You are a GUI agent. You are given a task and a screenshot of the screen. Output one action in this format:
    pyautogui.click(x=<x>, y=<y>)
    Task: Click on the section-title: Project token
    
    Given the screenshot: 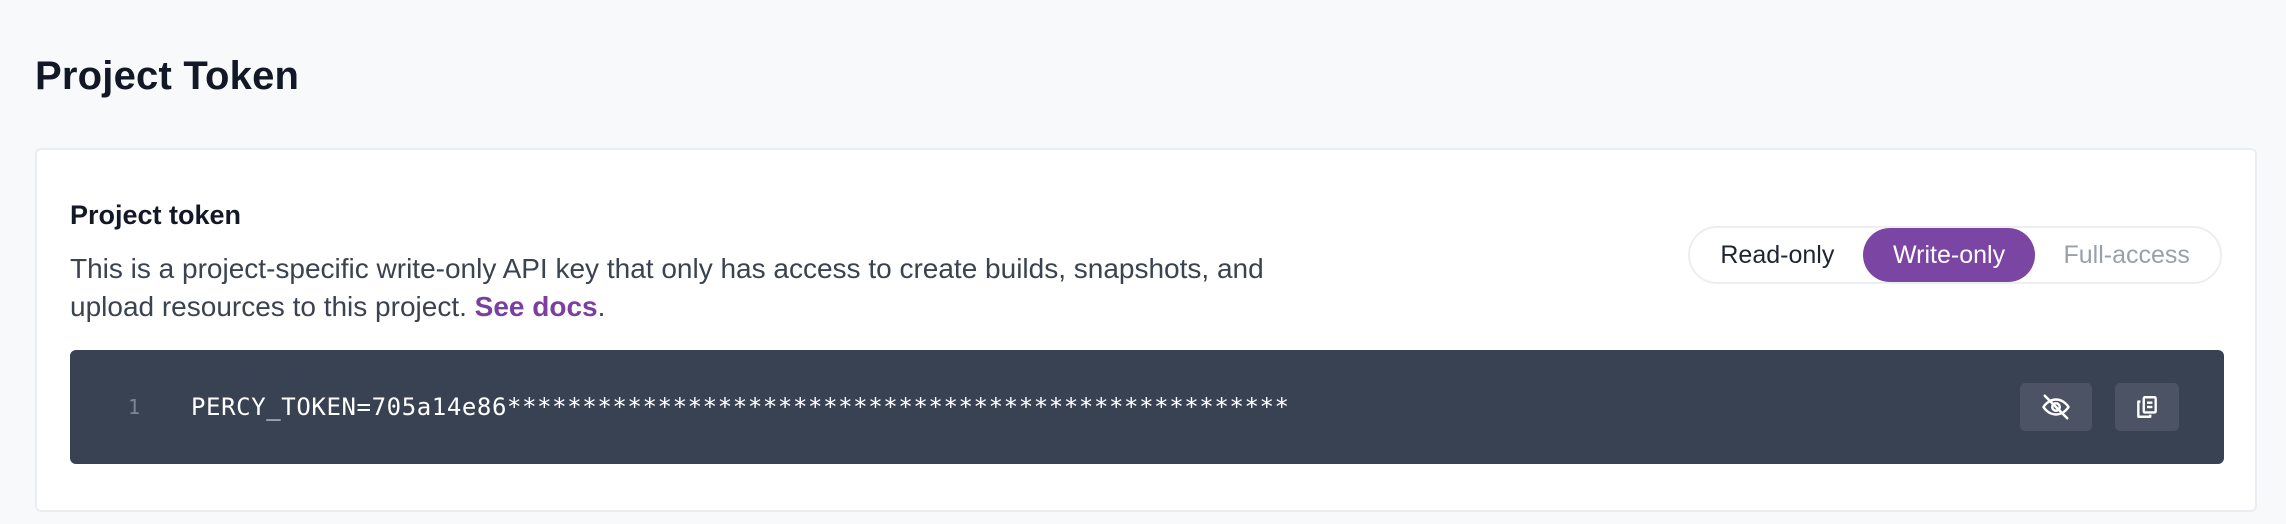 What is the action you would take?
    pyautogui.click(x=156, y=215)
    